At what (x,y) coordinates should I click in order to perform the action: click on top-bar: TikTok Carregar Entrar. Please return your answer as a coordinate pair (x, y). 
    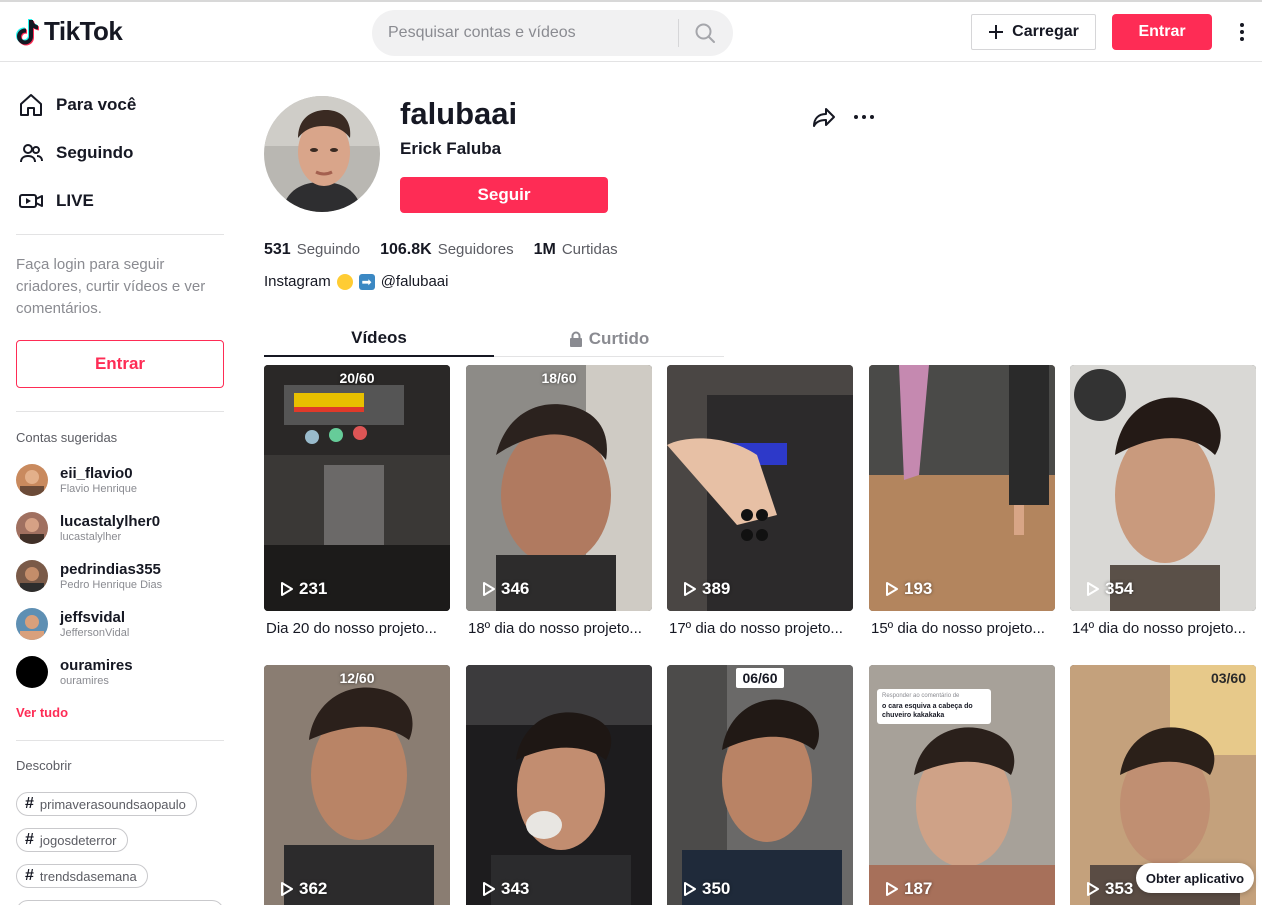
    Looking at the image, I should click on (631, 32).